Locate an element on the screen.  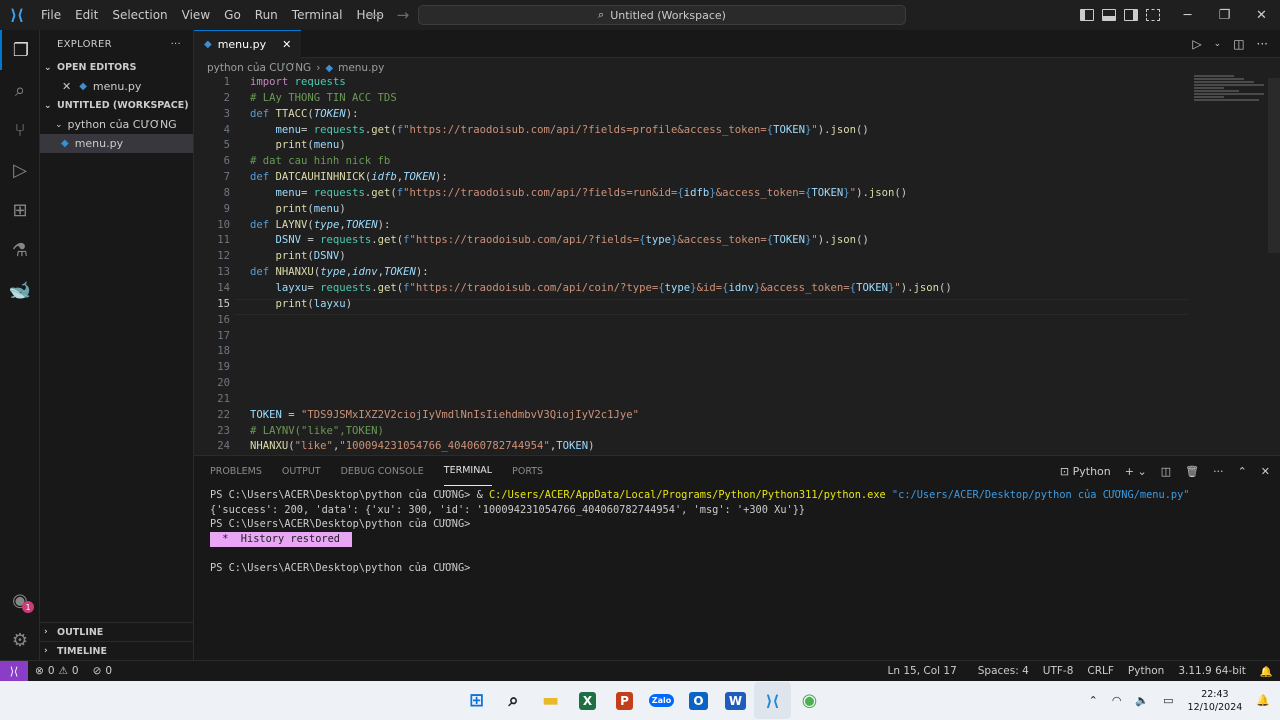
language-mode: Python is located at coordinates (1146, 671).